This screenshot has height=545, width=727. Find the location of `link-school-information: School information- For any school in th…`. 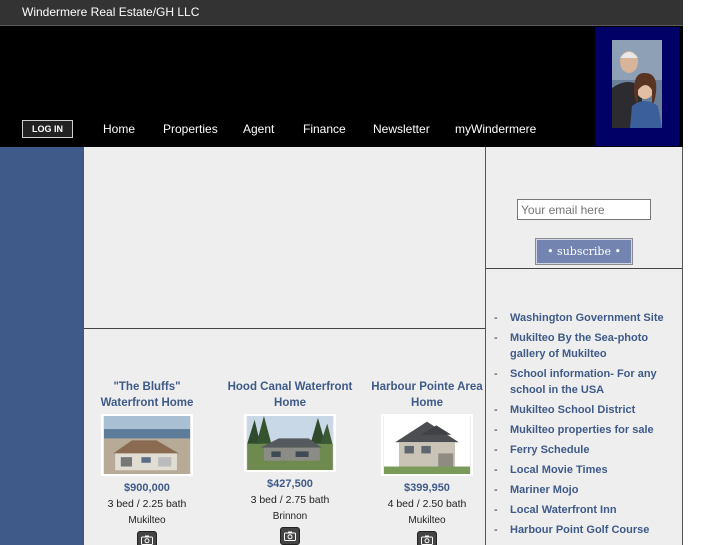

link-school-information: School information- For any school in th… is located at coordinates (594, 382).